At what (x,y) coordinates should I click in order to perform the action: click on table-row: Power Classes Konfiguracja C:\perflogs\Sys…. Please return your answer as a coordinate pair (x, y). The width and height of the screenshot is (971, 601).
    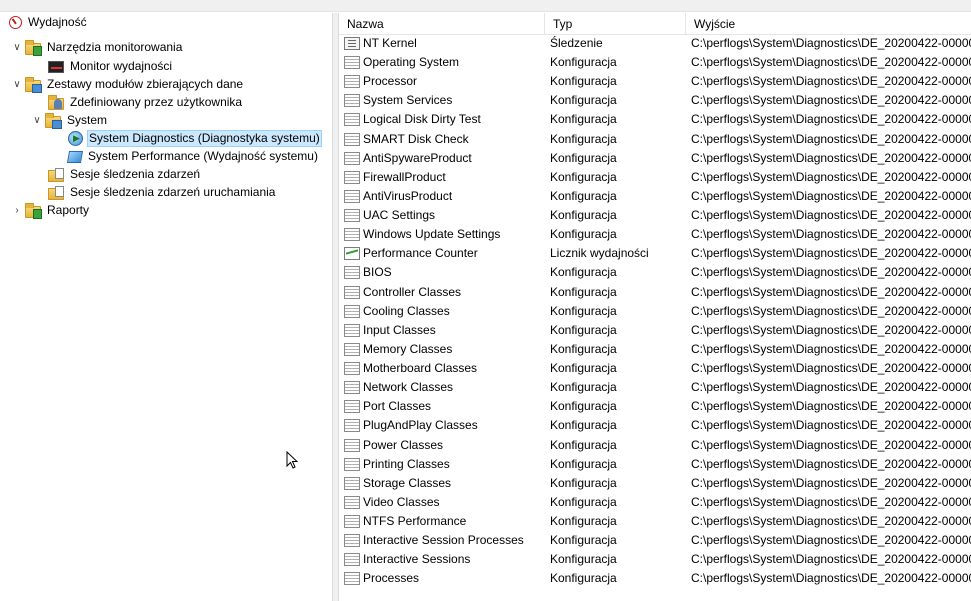
    Looking at the image, I should click on (655, 445).